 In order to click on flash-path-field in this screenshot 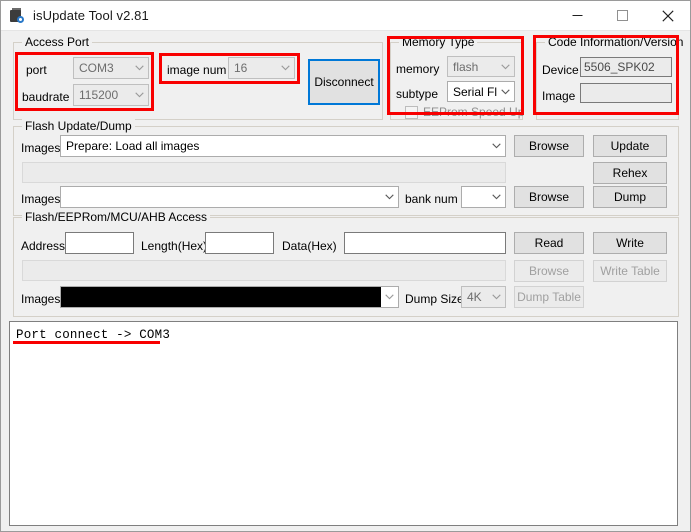, I will do `click(264, 172)`.